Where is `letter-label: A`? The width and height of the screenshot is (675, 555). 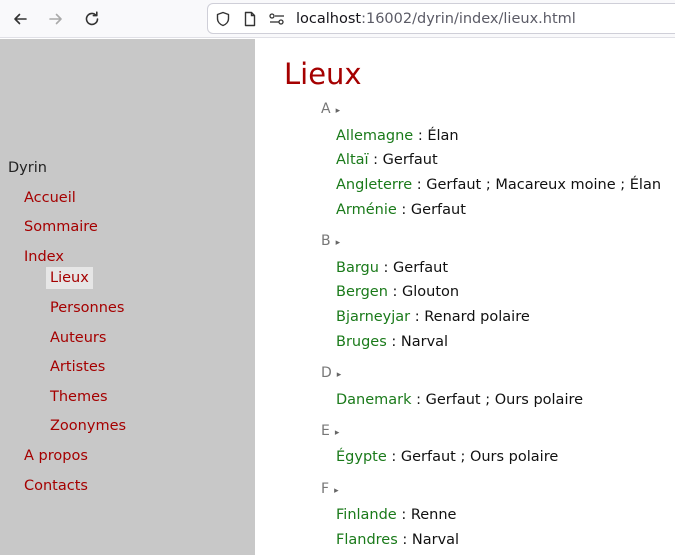
letter-label: A is located at coordinates (326, 109).